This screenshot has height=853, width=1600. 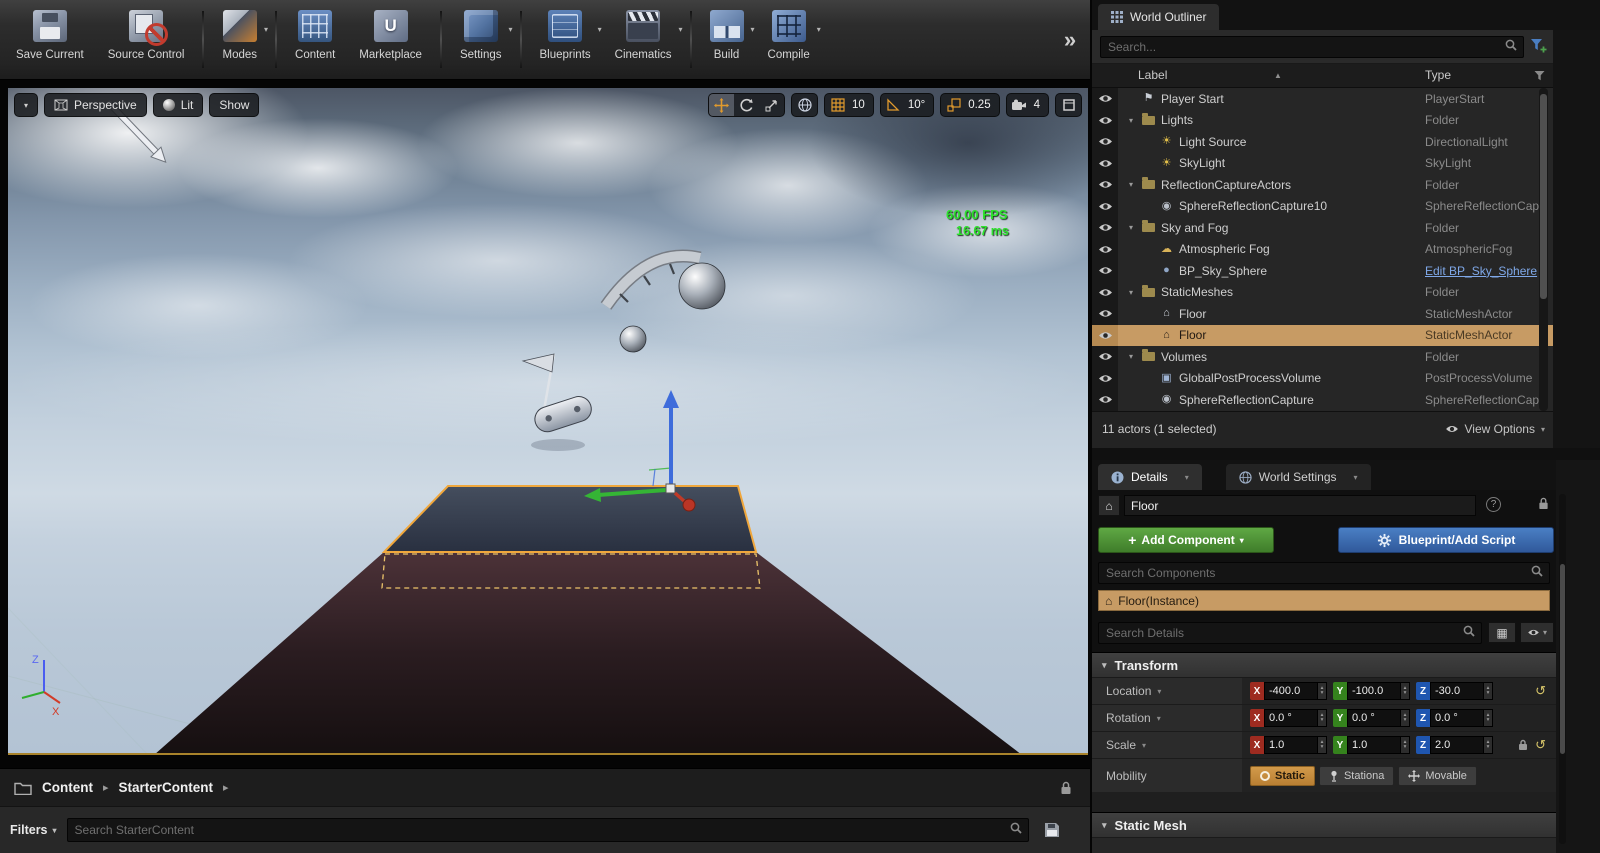 I want to click on view-options-button: View Options ▾, so click(x=1495, y=429).